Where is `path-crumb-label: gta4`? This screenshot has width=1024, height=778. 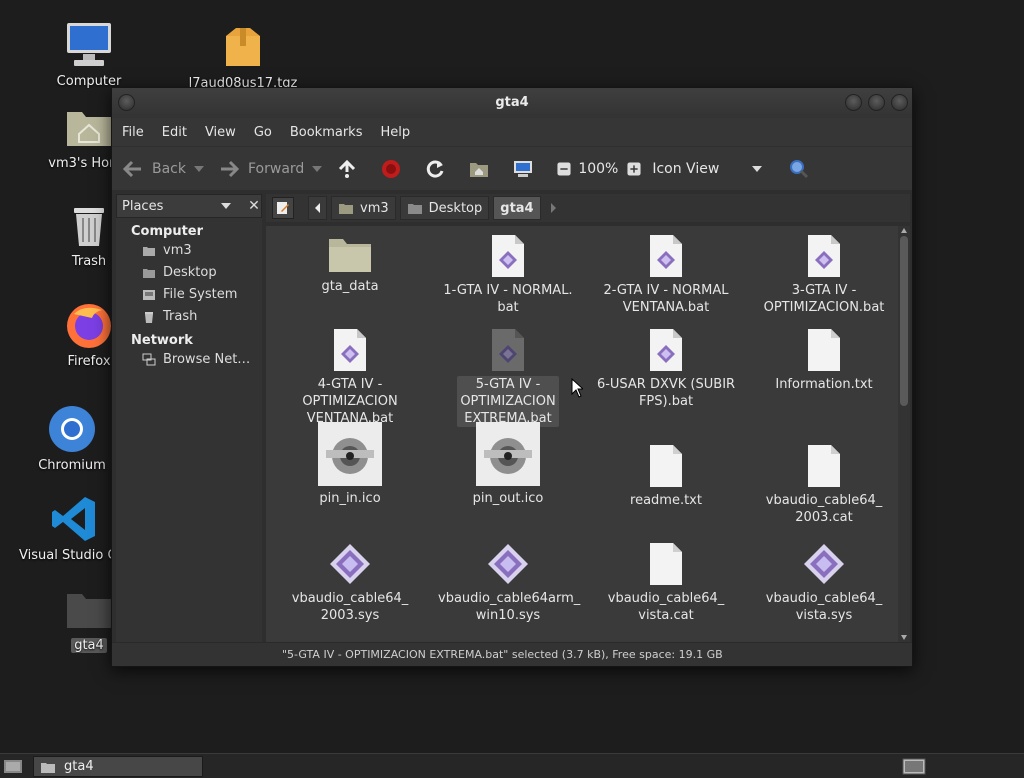 path-crumb-label: gta4 is located at coordinates (517, 208).